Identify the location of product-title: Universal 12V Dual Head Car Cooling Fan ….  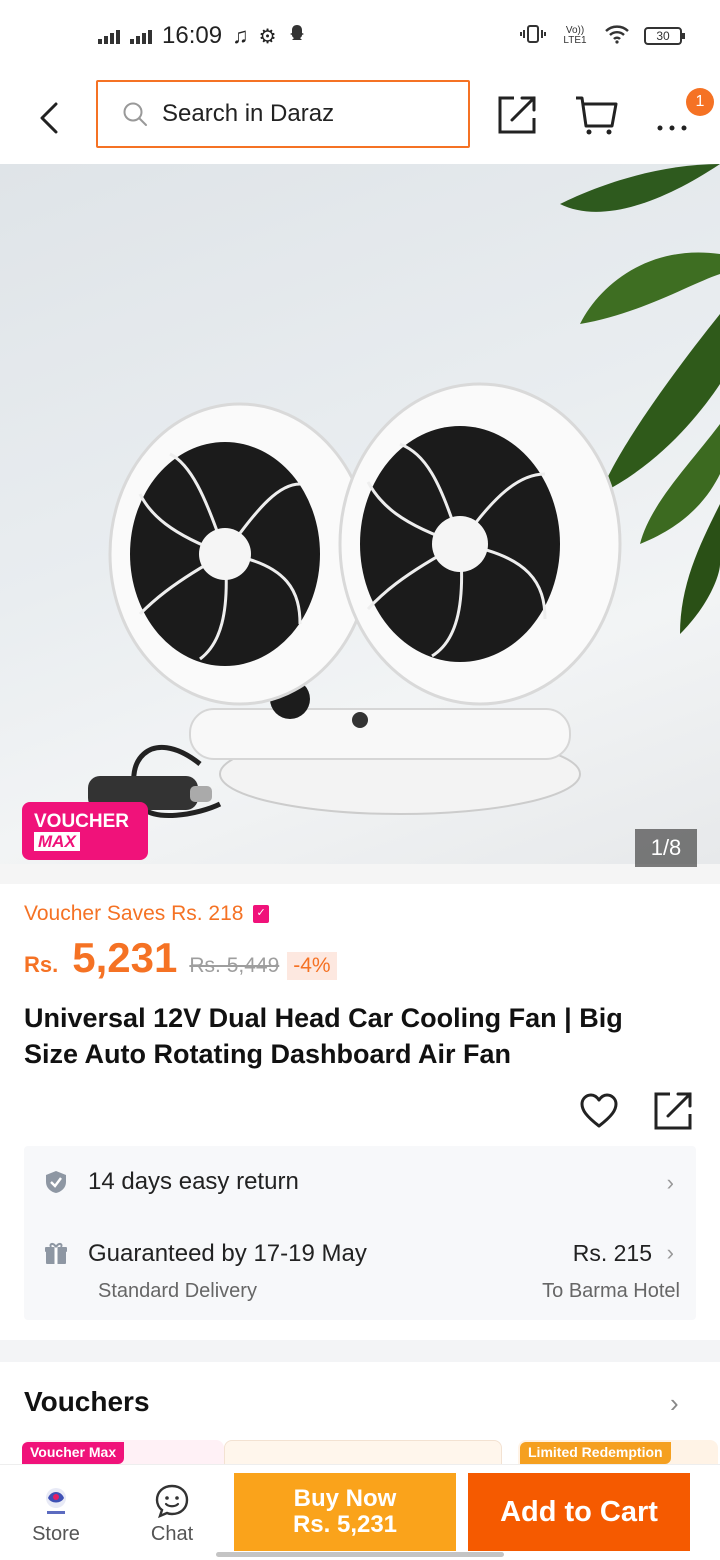
(323, 1036).